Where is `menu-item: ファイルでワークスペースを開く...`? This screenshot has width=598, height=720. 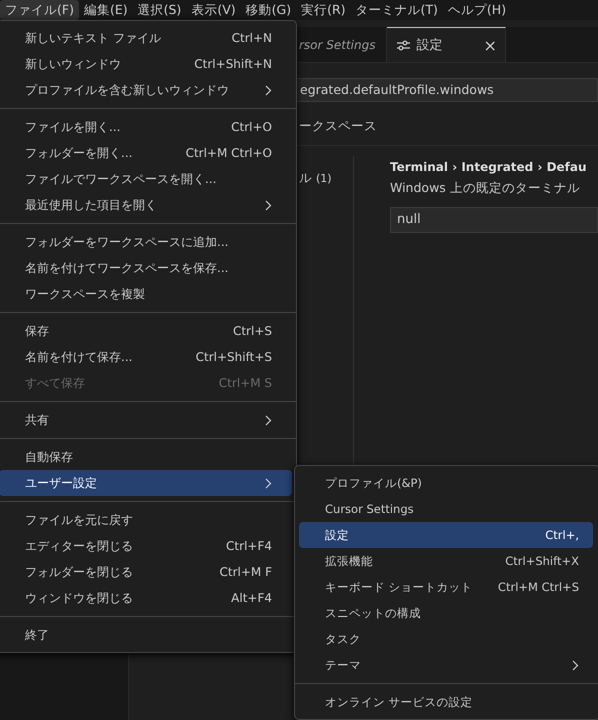 menu-item: ファイルでワークスペースを開く... is located at coordinates (146, 179).